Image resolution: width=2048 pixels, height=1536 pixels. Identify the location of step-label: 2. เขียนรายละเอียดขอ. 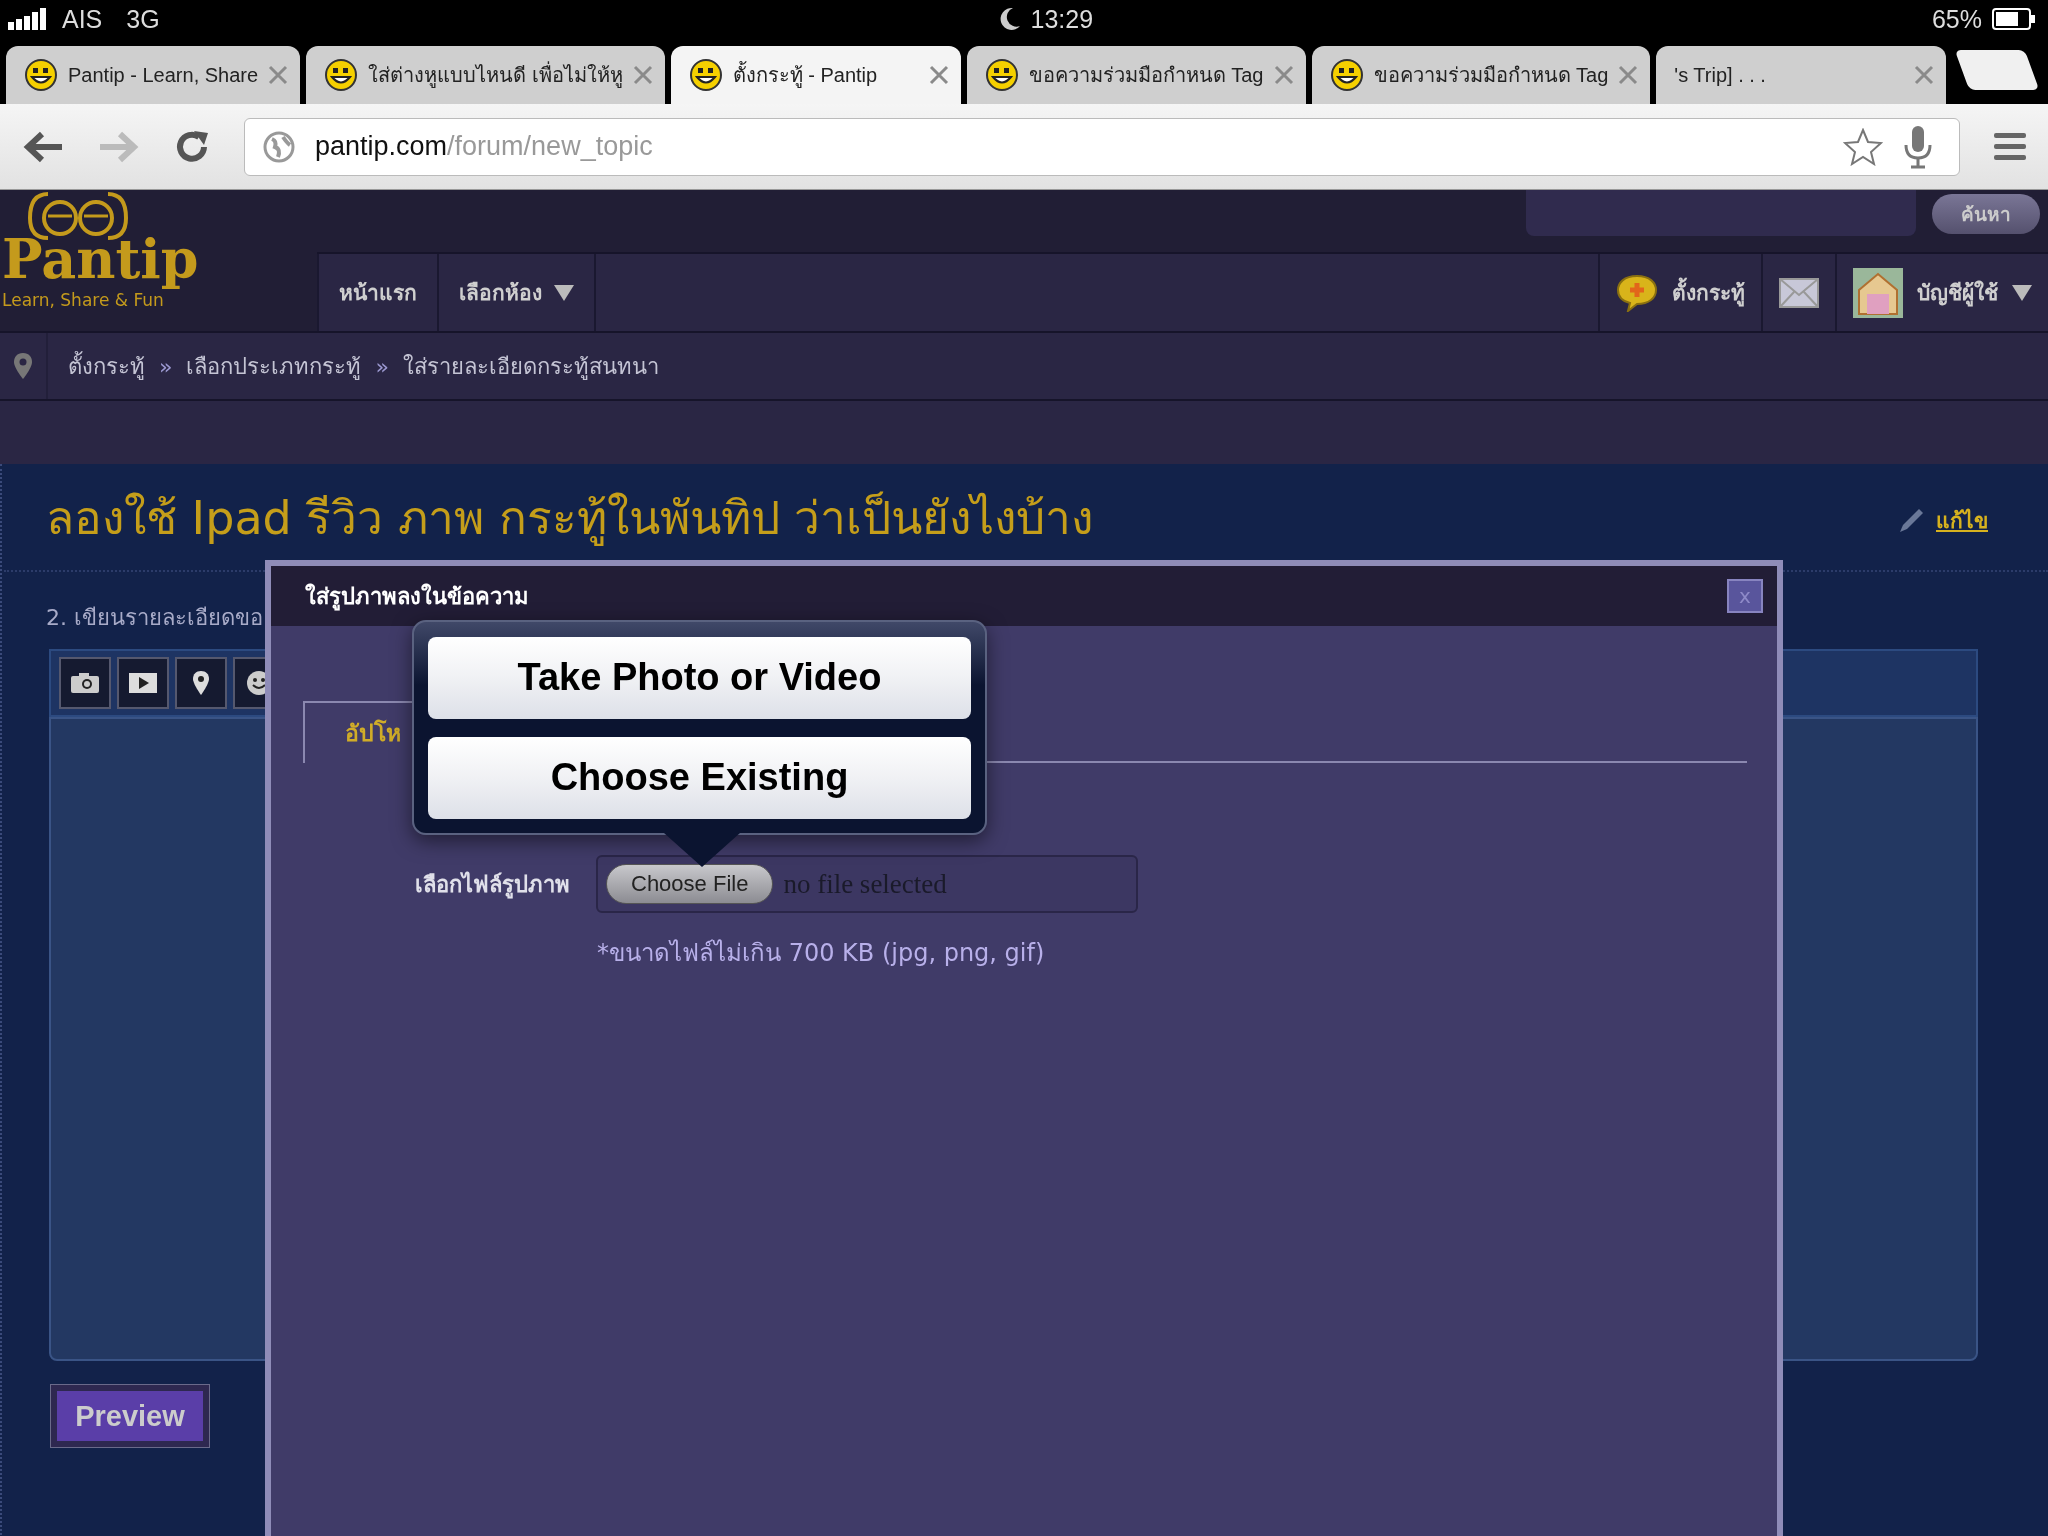
(155, 618).